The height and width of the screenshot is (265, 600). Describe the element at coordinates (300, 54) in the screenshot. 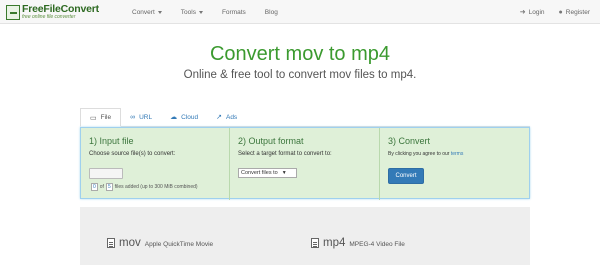

I see `page-title: Convert mov to mp4` at that location.